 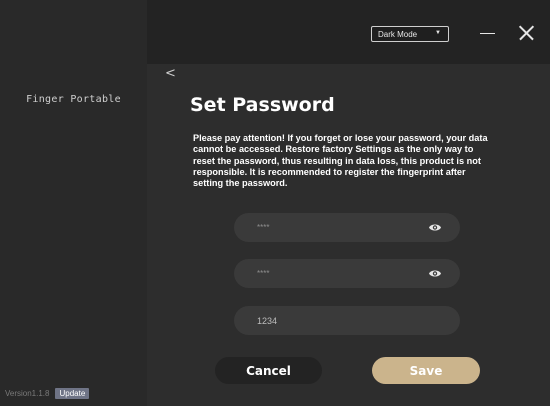 What do you see at coordinates (171, 74) in the screenshot?
I see `chevron-left-icon: <` at bounding box center [171, 74].